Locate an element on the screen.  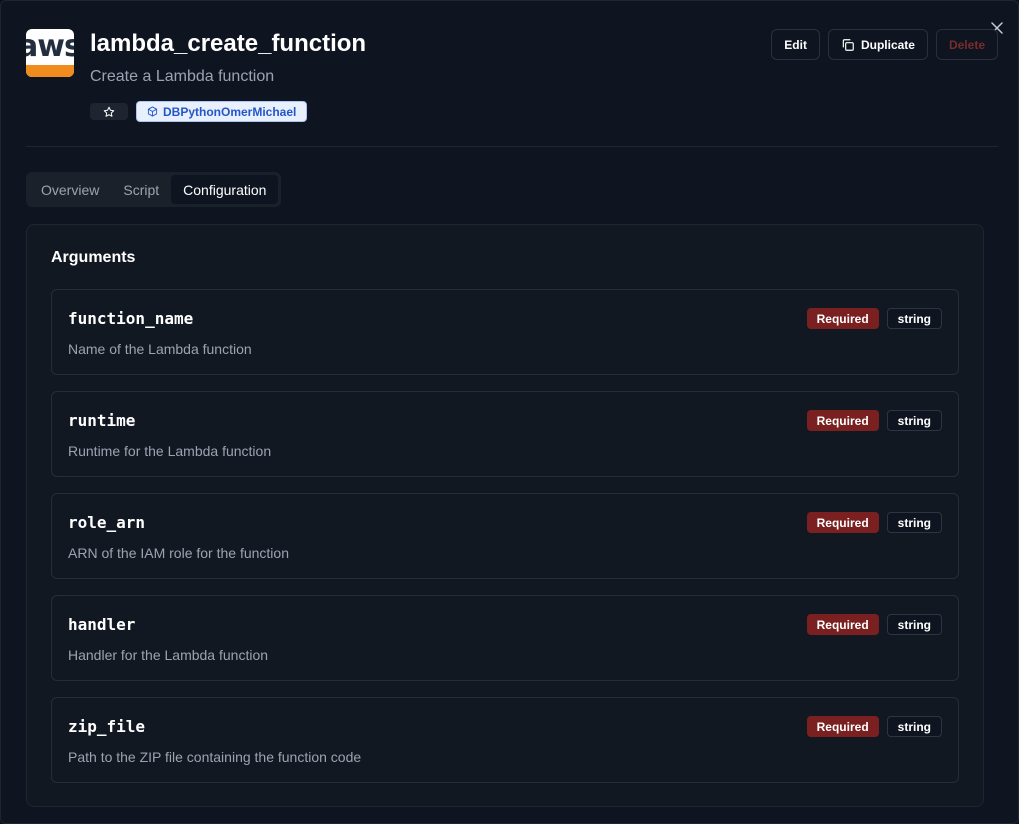
tab-script: Script is located at coordinates (141, 189).